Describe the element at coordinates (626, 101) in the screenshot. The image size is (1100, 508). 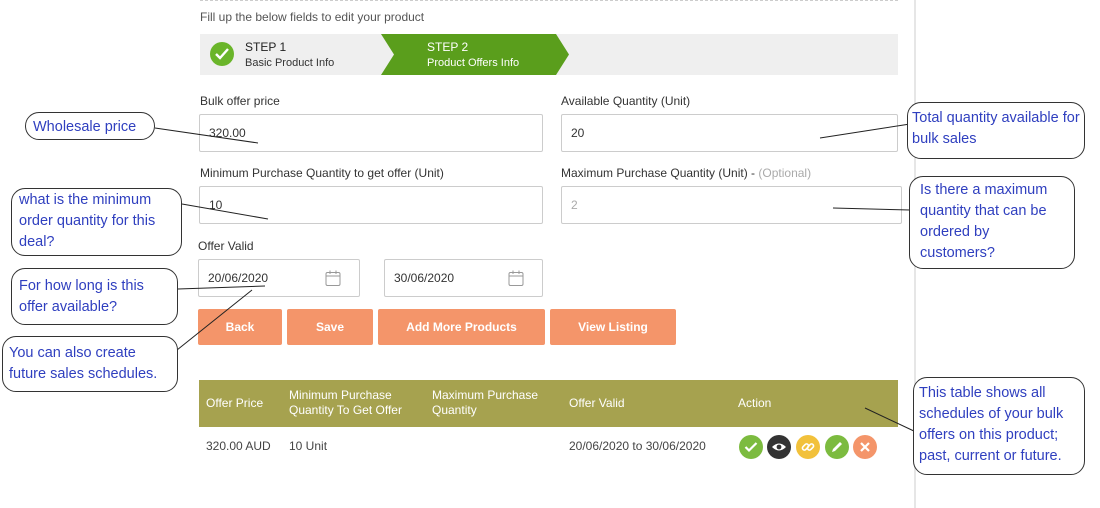
I see `available-qty-label: Available Quantity (Unit)` at that location.